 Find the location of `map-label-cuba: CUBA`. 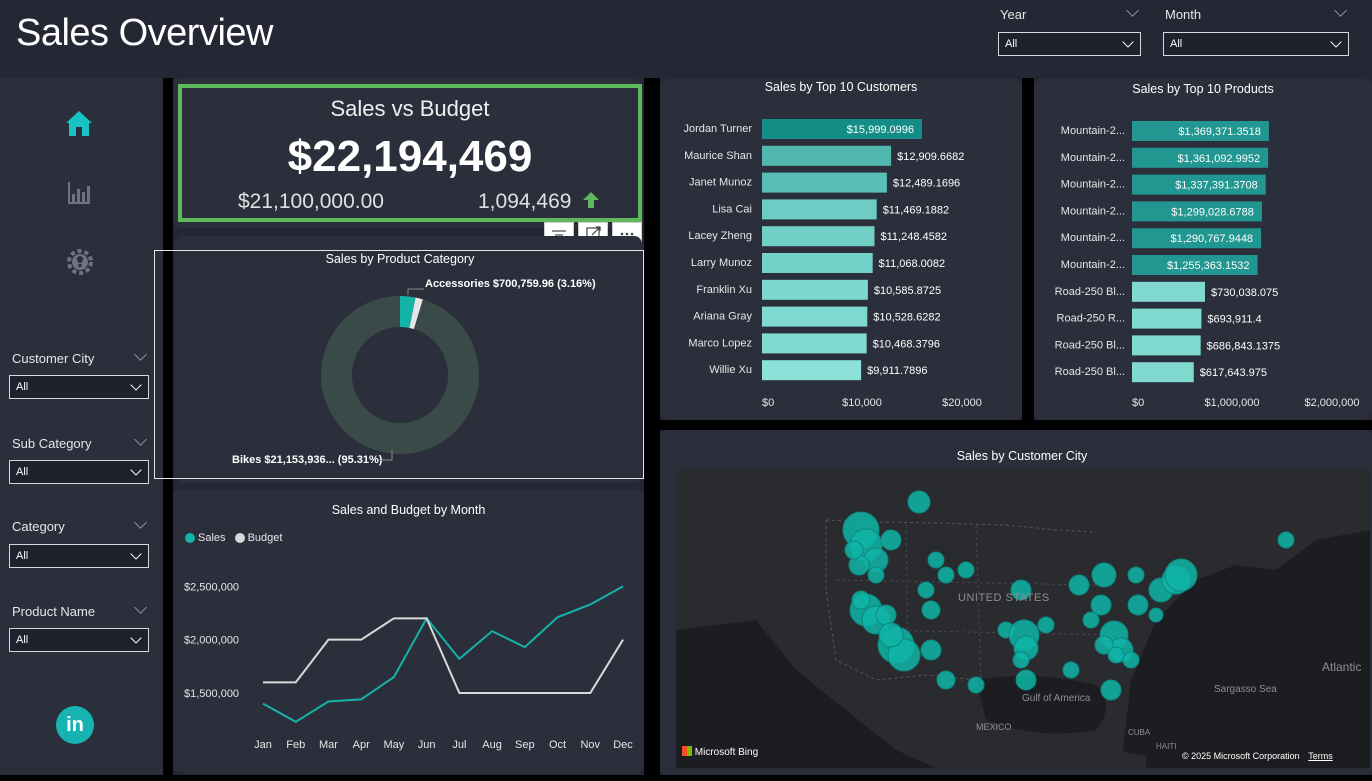

map-label-cuba: CUBA is located at coordinates (1139, 732).